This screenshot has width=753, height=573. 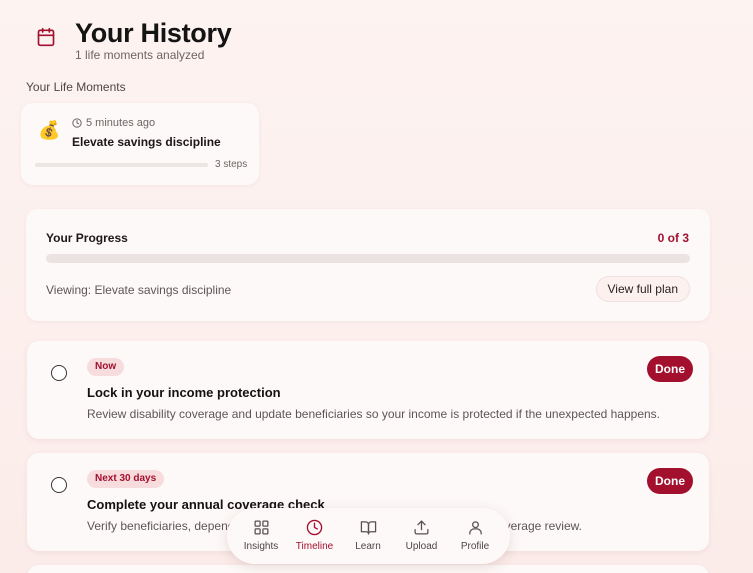 I want to click on moment-timestamp: 5 minutes ago, so click(x=113, y=123).